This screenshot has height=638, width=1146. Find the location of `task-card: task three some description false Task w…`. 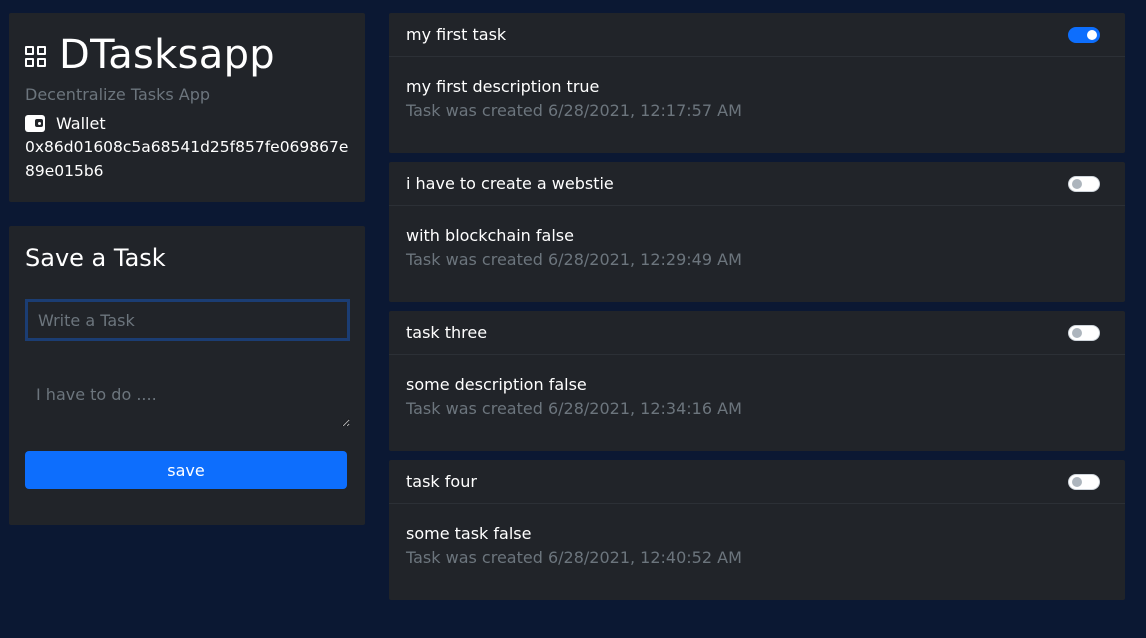

task-card: task three some description false Task w… is located at coordinates (757, 381).